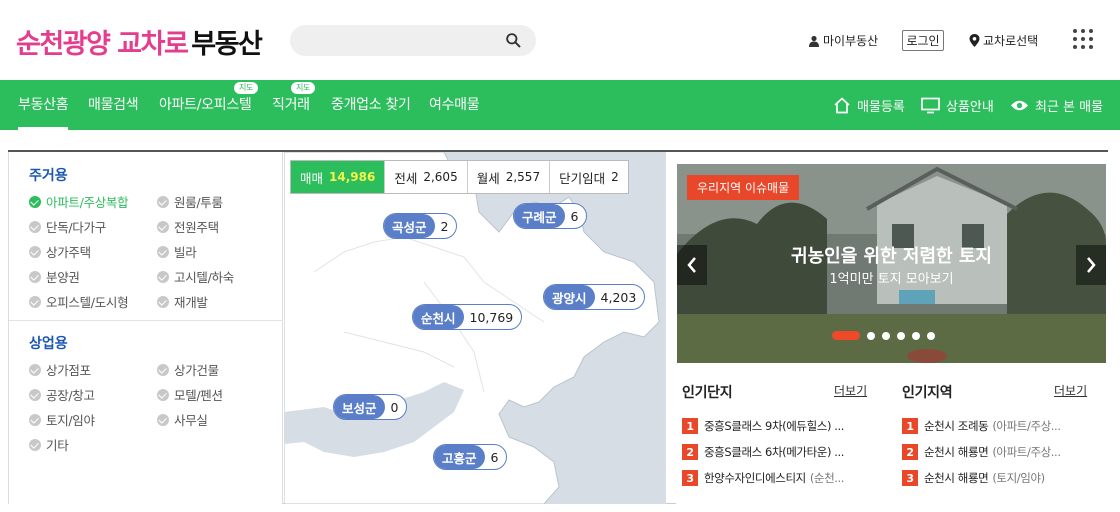 The image size is (1120, 512). Describe the element at coordinates (1056, 105) in the screenshot. I see `recent-listing-link: 최근 본 매물` at that location.